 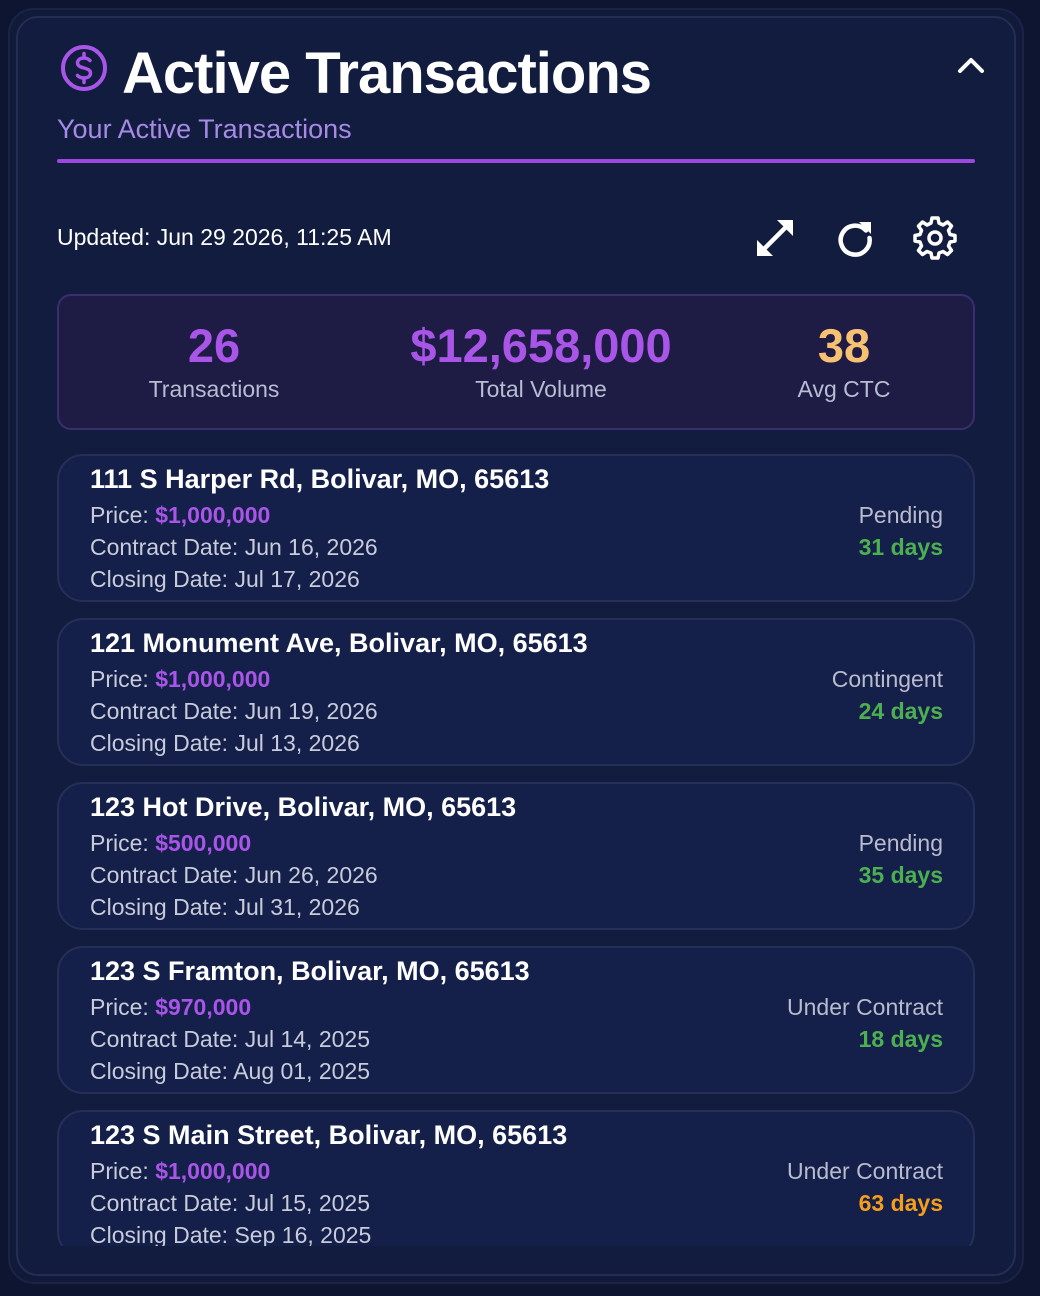 What do you see at coordinates (935, 238) in the screenshot?
I see `settings-gear-icon` at bounding box center [935, 238].